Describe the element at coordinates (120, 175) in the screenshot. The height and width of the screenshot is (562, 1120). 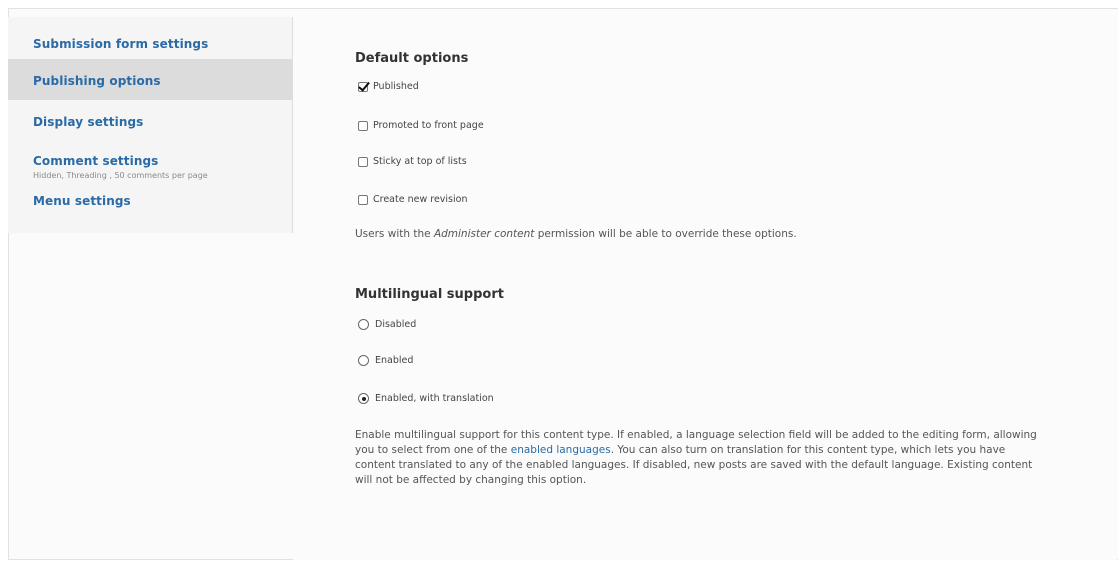
I see `tab-summary: Hidden, Threading , 50 comments per page` at that location.